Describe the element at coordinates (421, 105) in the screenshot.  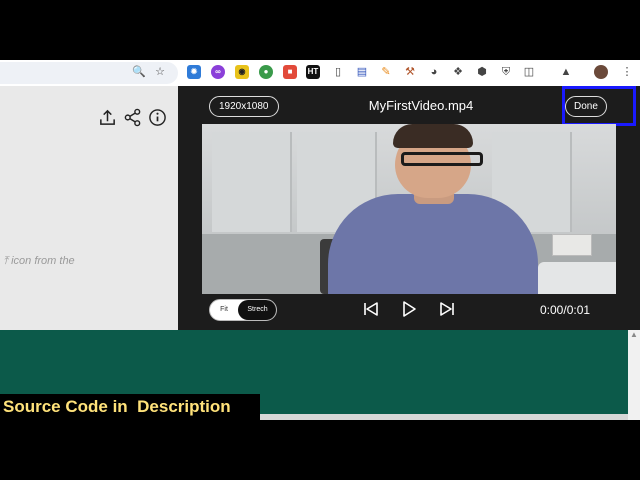
I see `file-name-title: MyFirstVideo.mp4` at that location.